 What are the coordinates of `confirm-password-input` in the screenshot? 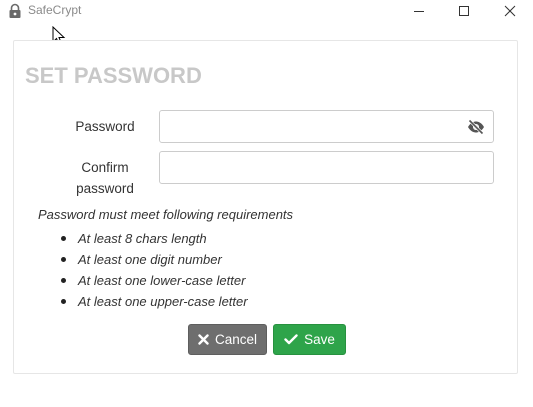 It's located at (326, 167).